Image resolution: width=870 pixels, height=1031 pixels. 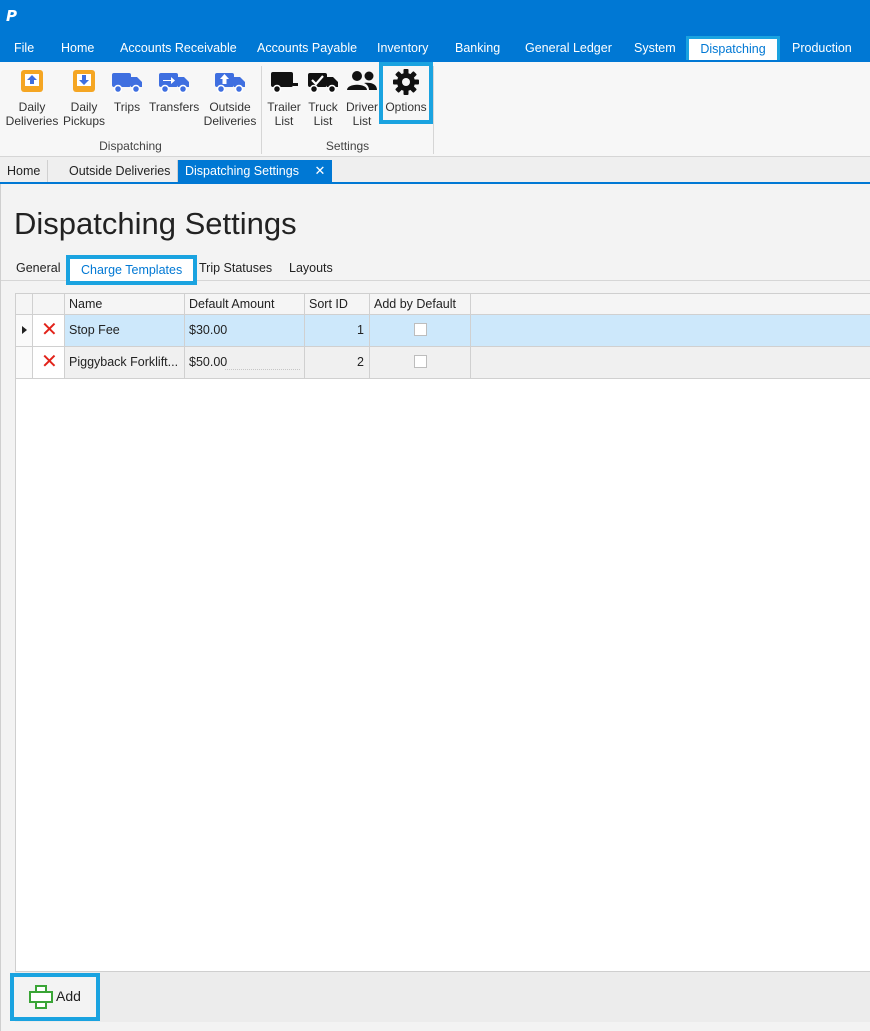 What do you see at coordinates (230, 107) in the screenshot?
I see `outside-deliveries-label-1: Outside` at bounding box center [230, 107].